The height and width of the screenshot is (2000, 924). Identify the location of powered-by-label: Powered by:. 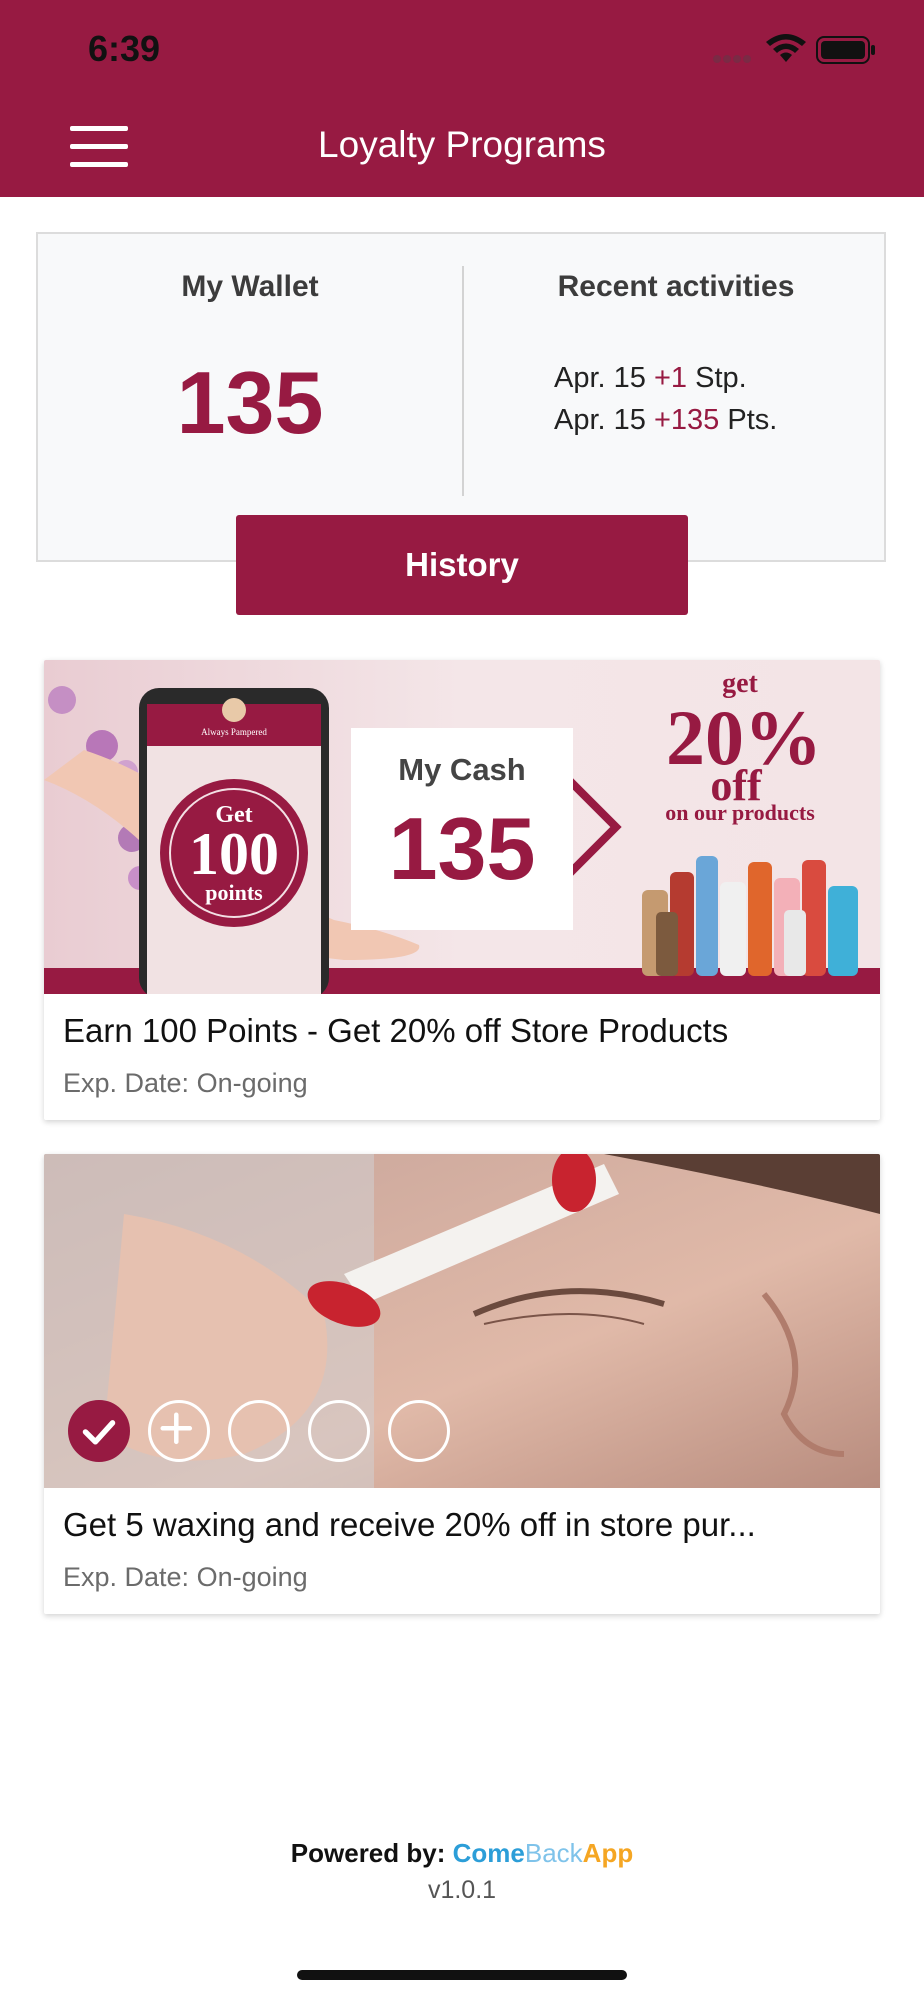
(368, 1853).